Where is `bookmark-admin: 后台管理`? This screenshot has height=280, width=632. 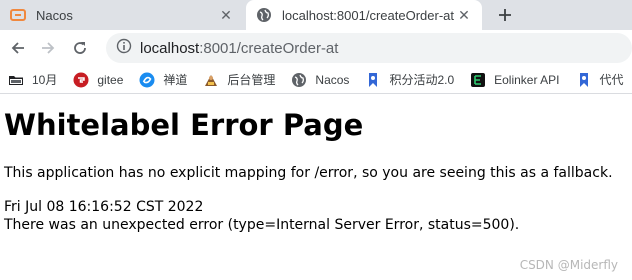
bookmark-admin: 后台管理 is located at coordinates (239, 79).